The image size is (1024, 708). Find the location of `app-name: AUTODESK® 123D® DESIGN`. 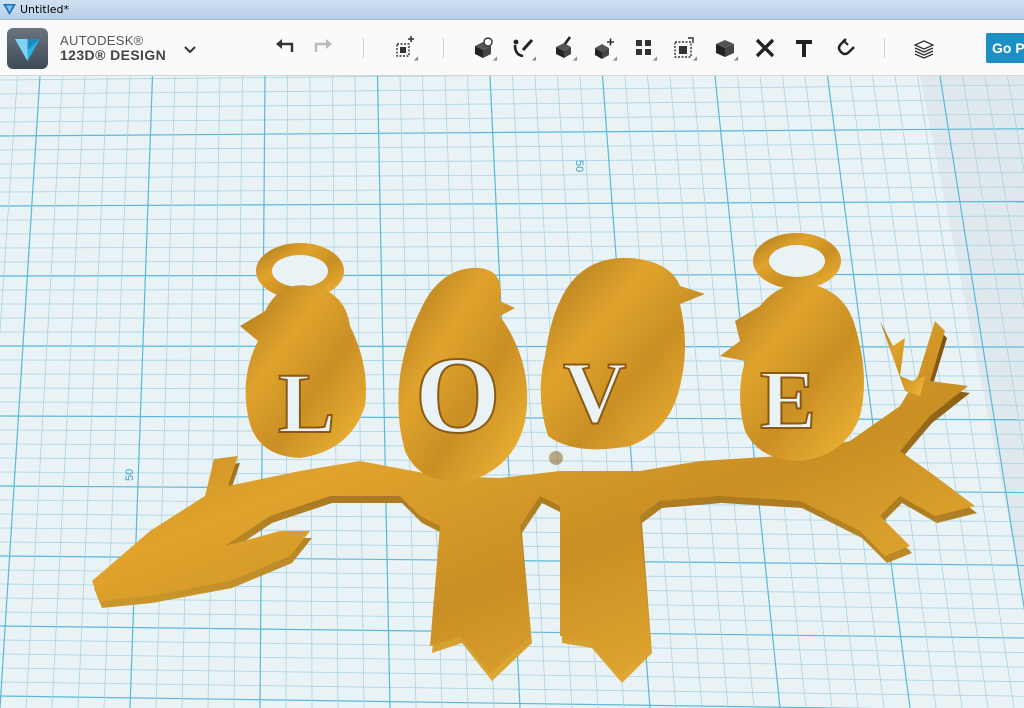

app-name: AUTODESK® 123D® DESIGN is located at coordinates (113, 48).